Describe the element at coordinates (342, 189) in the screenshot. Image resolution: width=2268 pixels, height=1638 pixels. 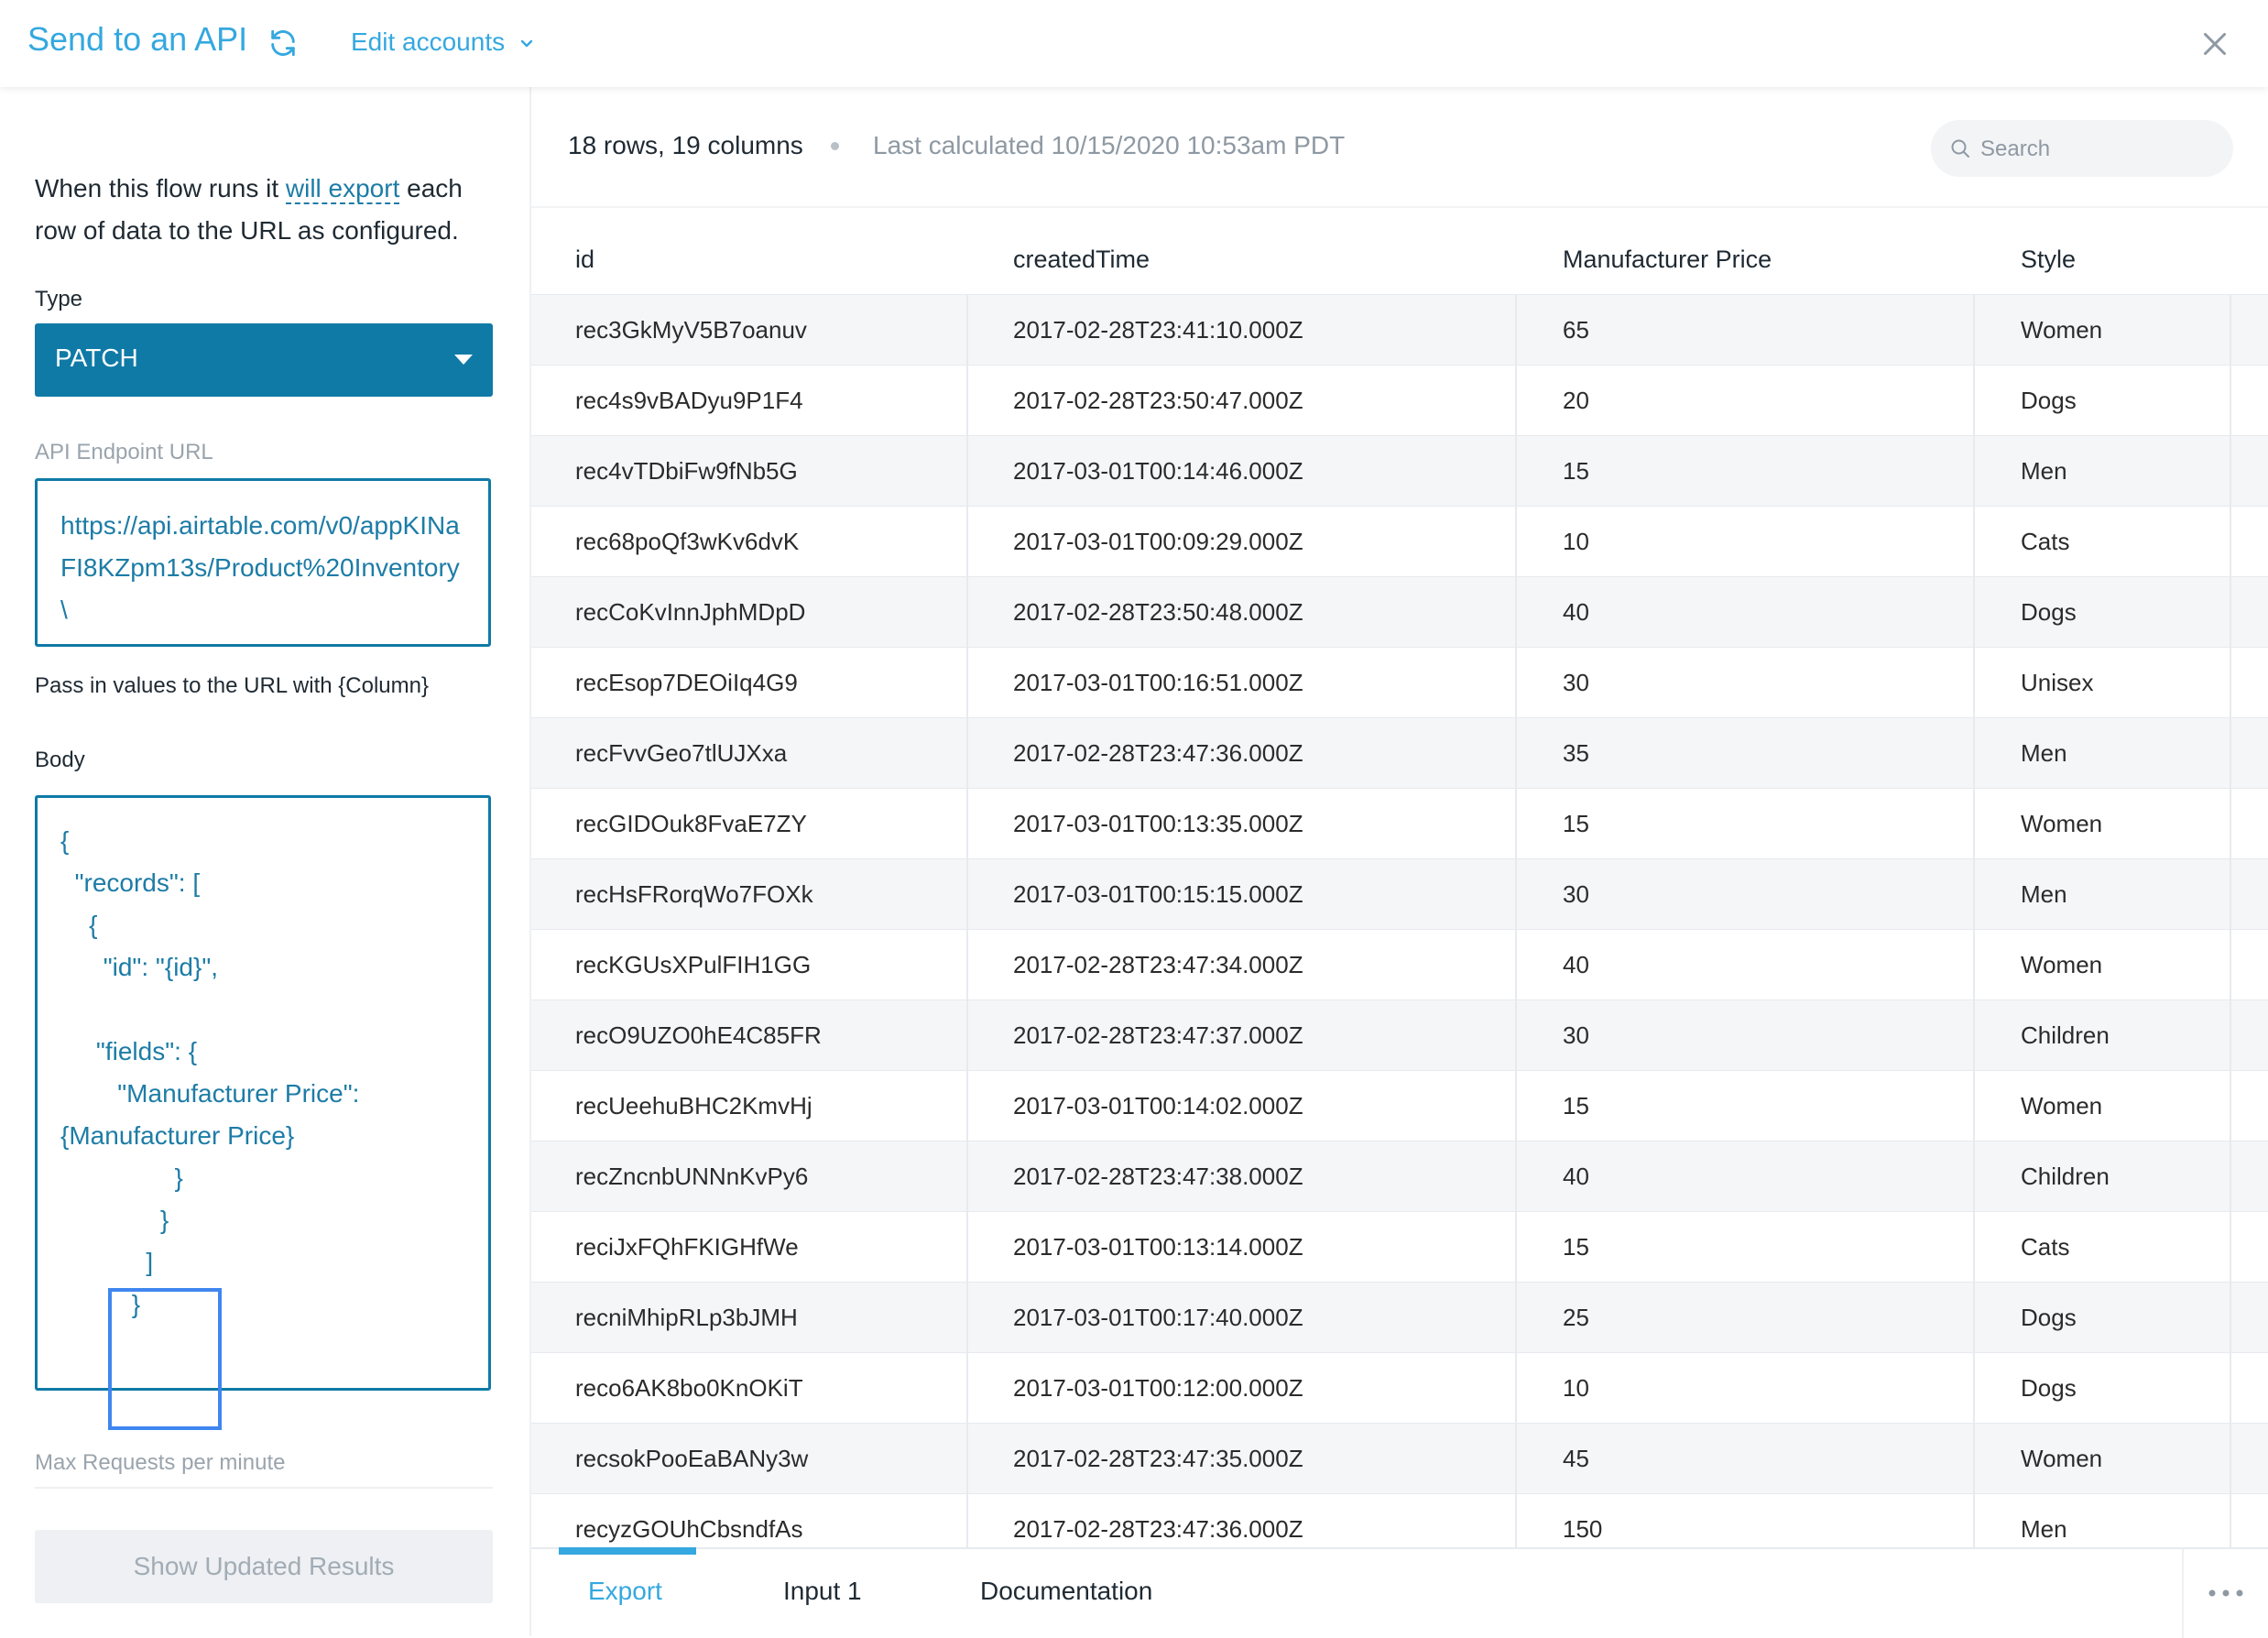
I see `will-export-link: will export` at that location.